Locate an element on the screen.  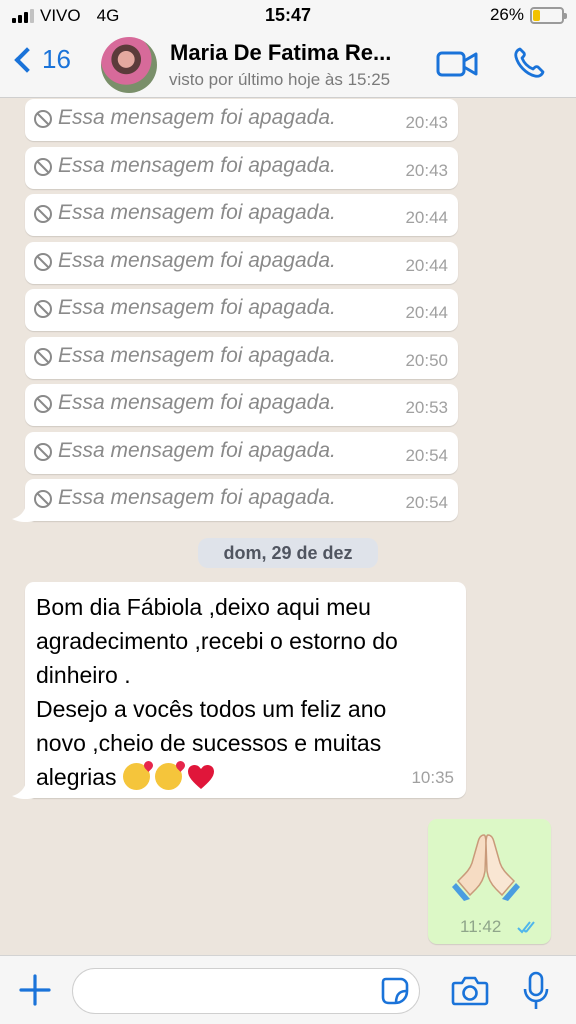
deleted-message-bubble: Essa mensagem foi apagada. 20:50 is located at coordinates (241, 357).